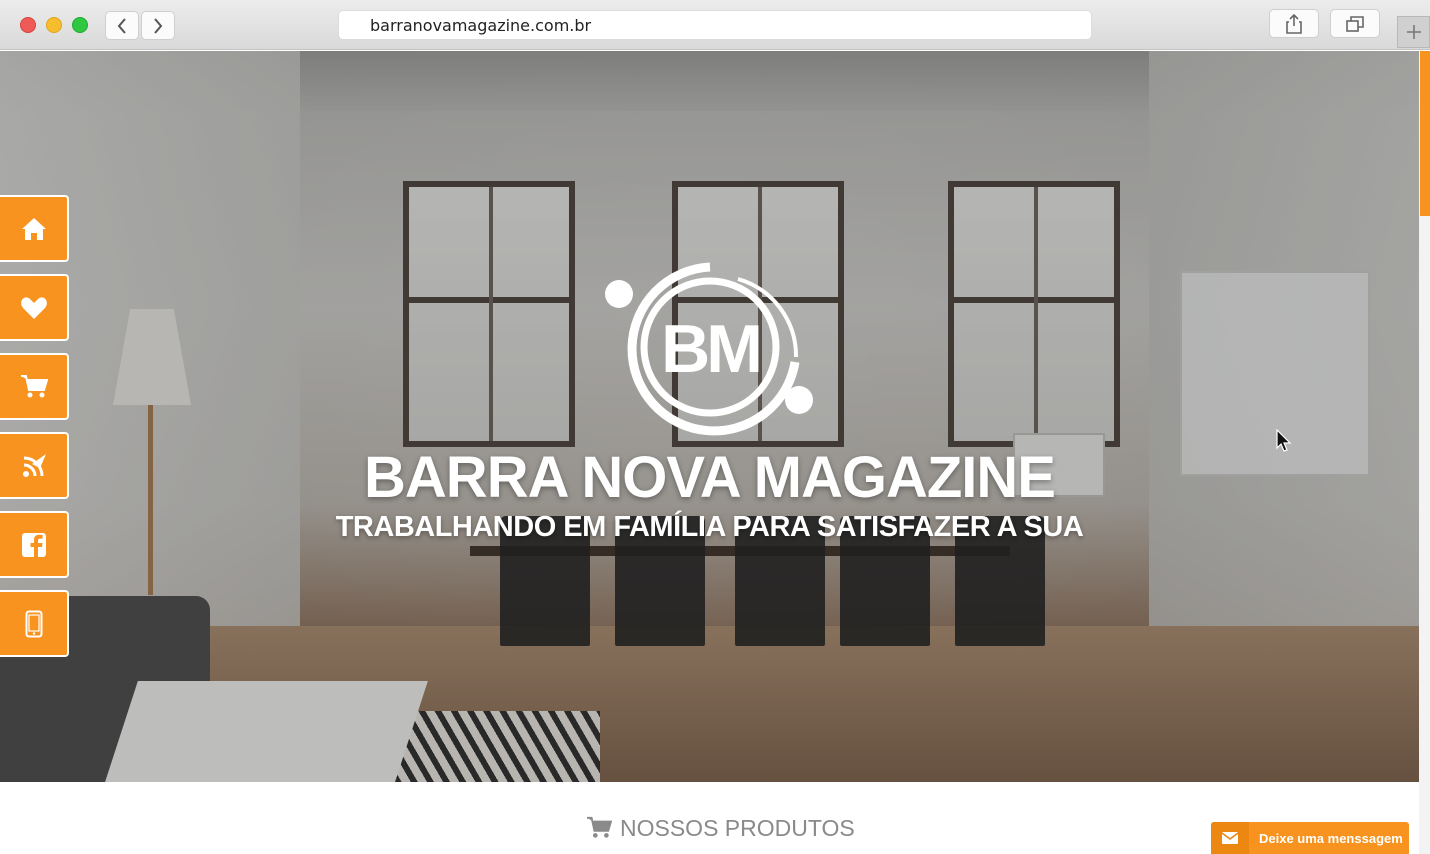  I want to click on plus-icon, so click(1413, 32).